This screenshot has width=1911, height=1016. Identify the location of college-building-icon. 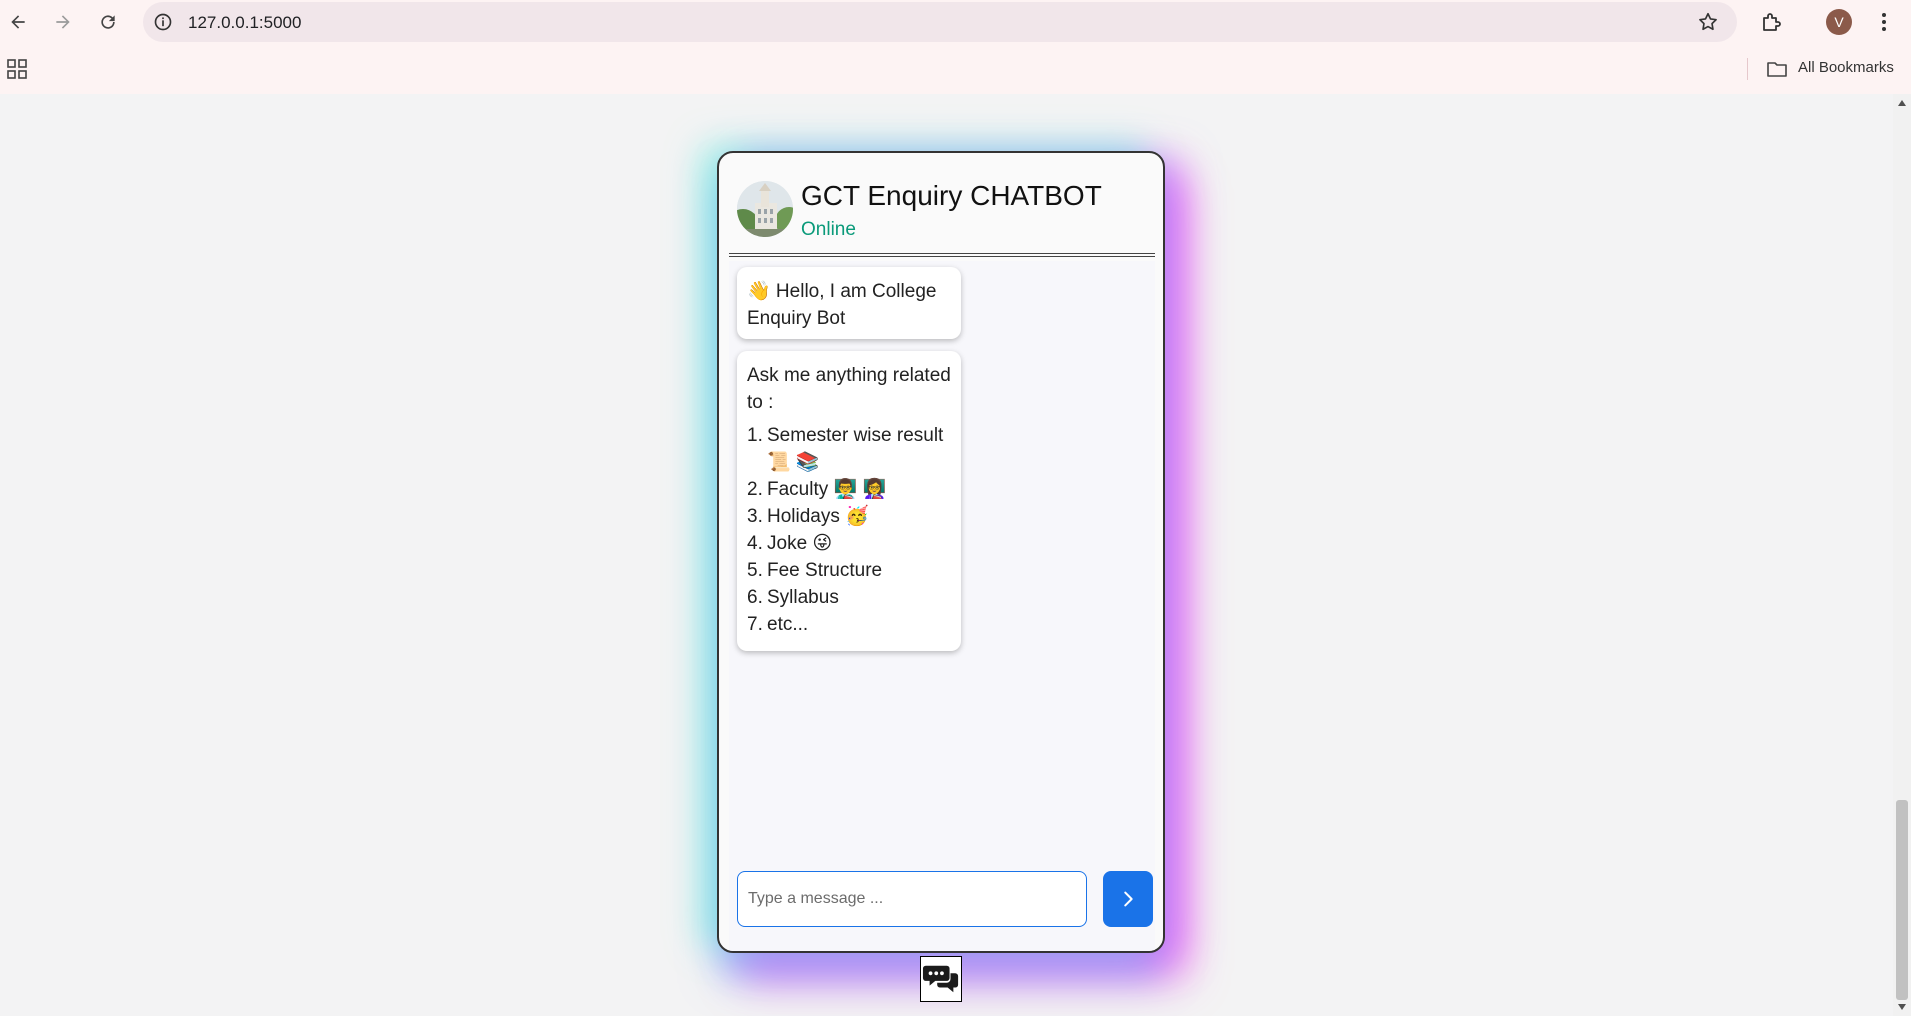
(765, 209).